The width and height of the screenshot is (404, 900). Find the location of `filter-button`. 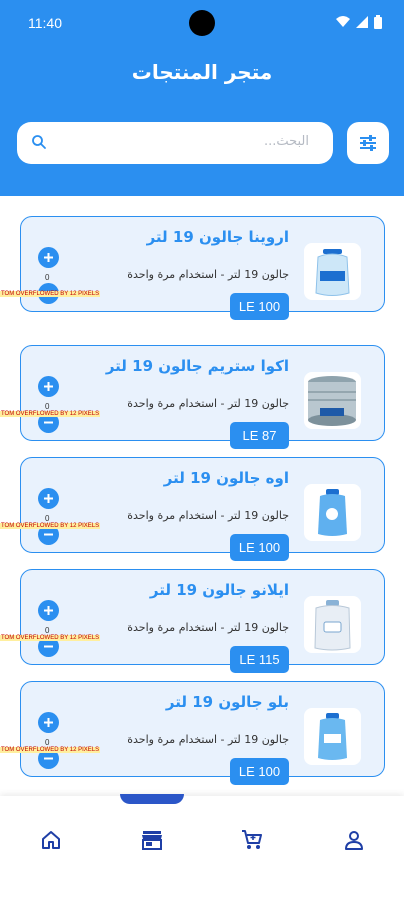

filter-button is located at coordinates (368, 143).